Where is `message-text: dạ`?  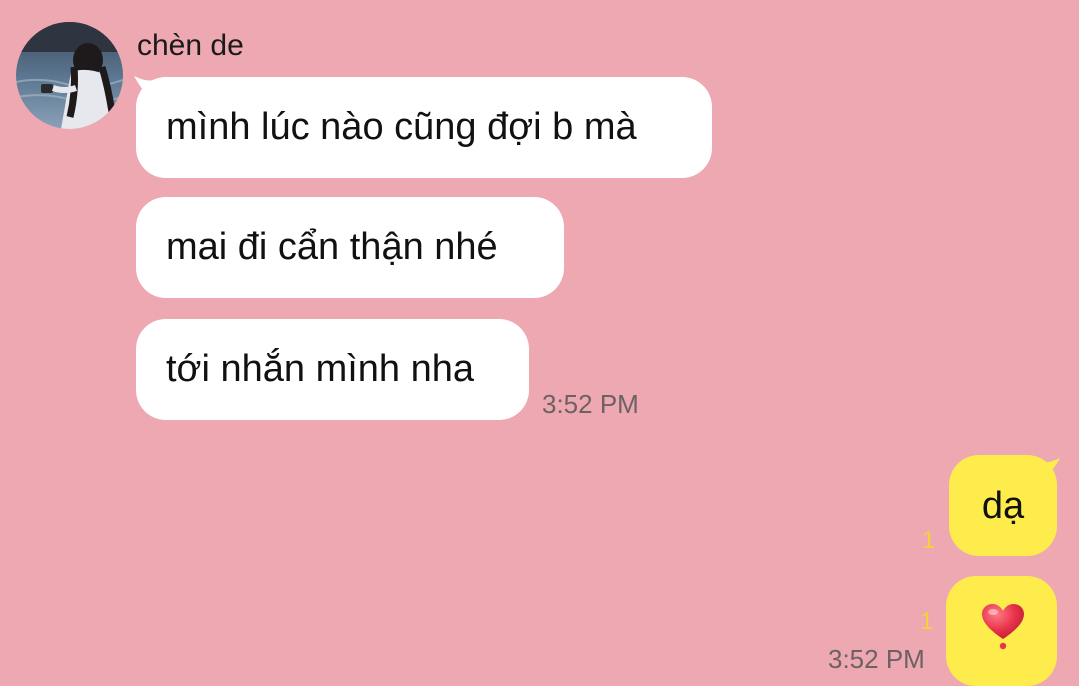 message-text: dạ is located at coordinates (1003, 506).